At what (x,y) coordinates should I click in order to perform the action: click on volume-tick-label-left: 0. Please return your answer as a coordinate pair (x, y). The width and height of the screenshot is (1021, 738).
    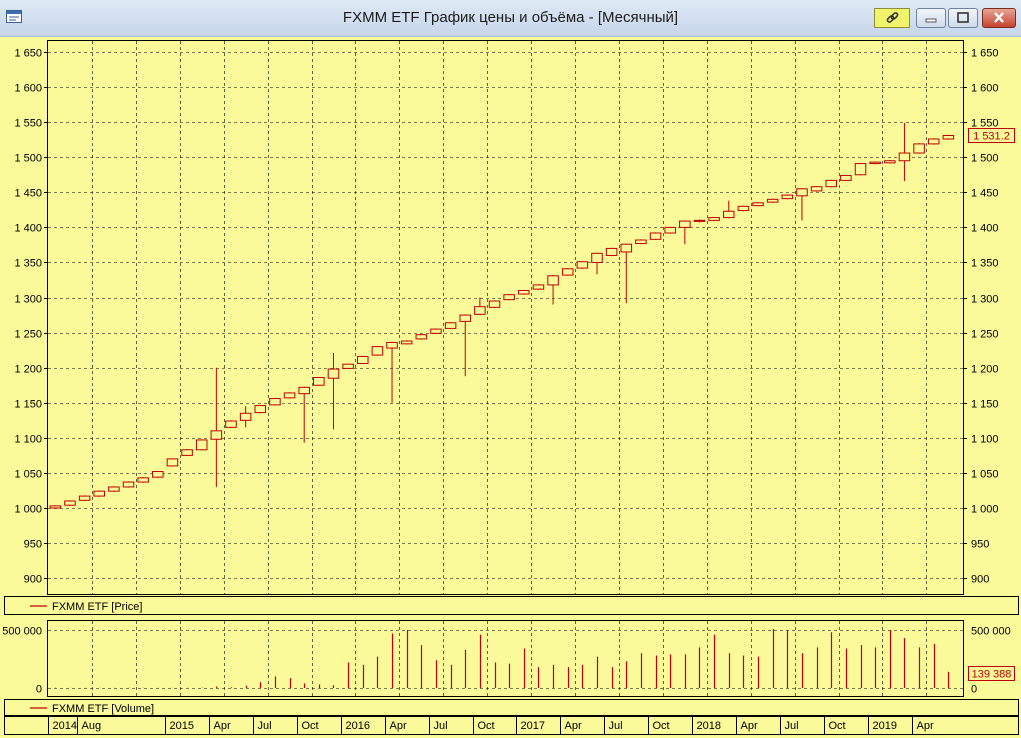
    Looking at the image, I should click on (39, 690).